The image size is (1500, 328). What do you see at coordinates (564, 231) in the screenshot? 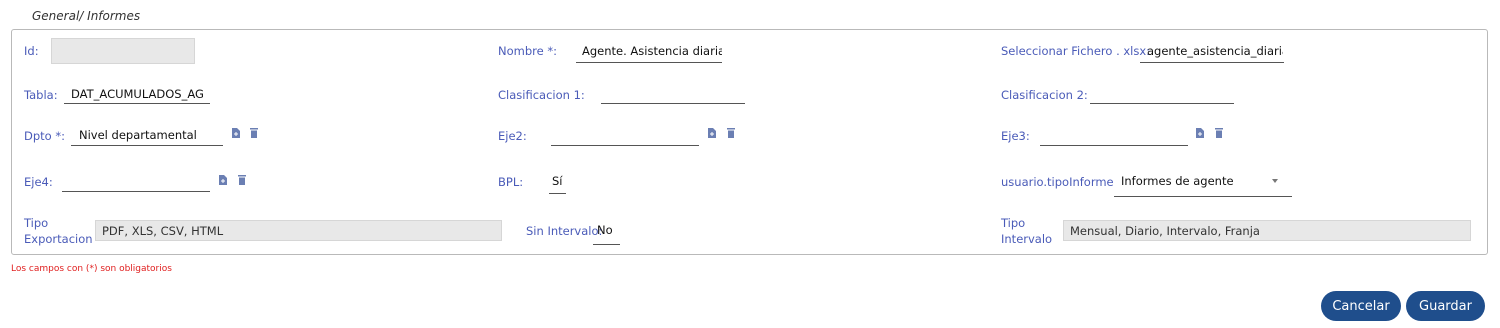
I see `sin-intervalo-label: Sin Intervalo:` at bounding box center [564, 231].